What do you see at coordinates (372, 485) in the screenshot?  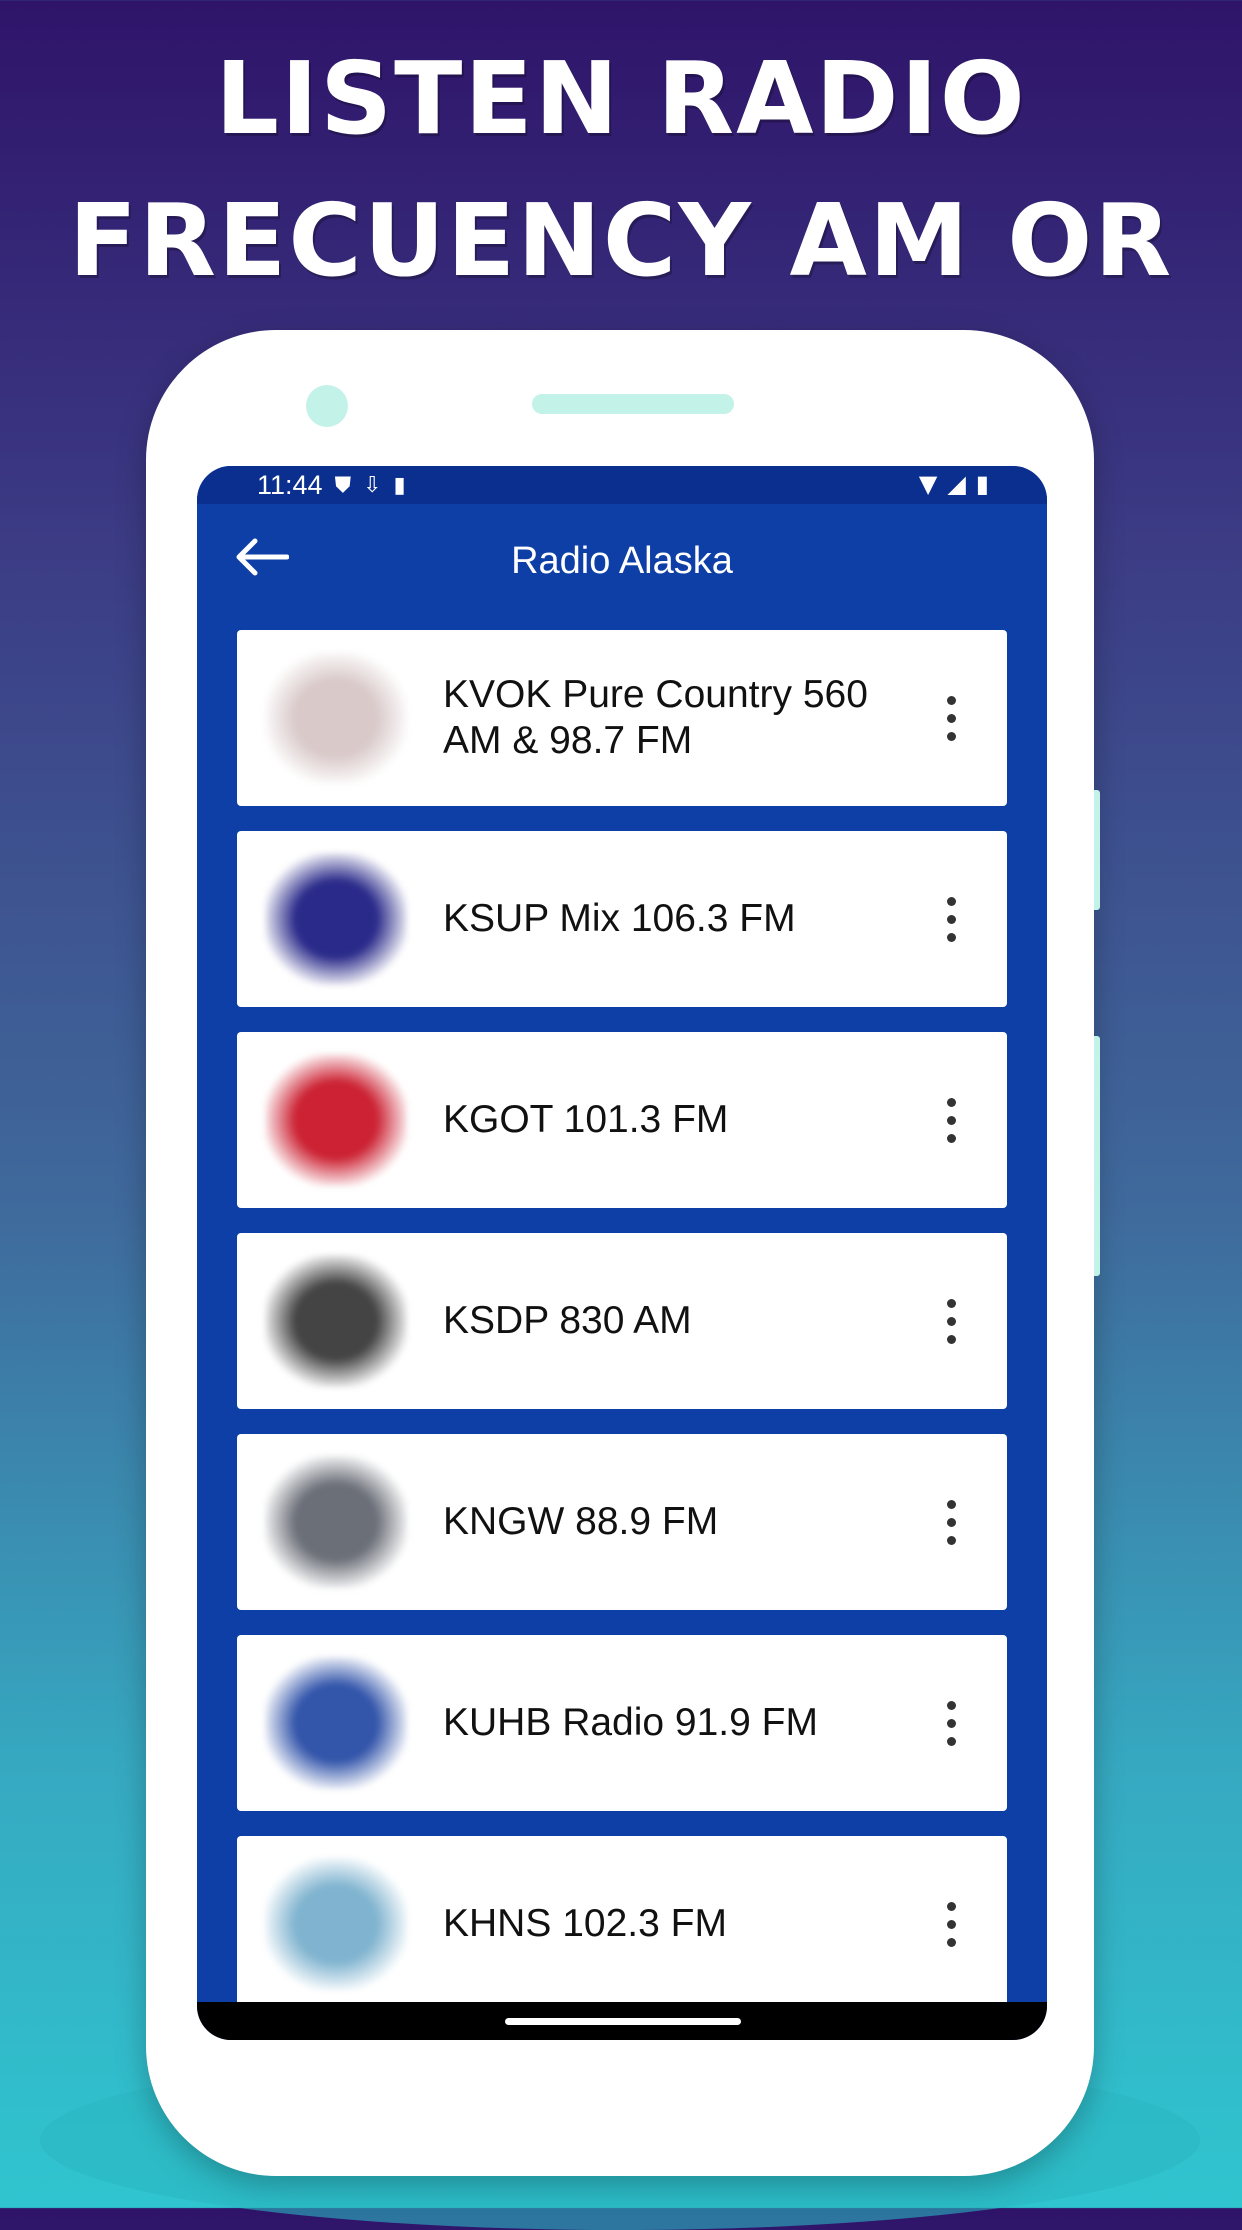 I see `download-icon: ⇩` at bounding box center [372, 485].